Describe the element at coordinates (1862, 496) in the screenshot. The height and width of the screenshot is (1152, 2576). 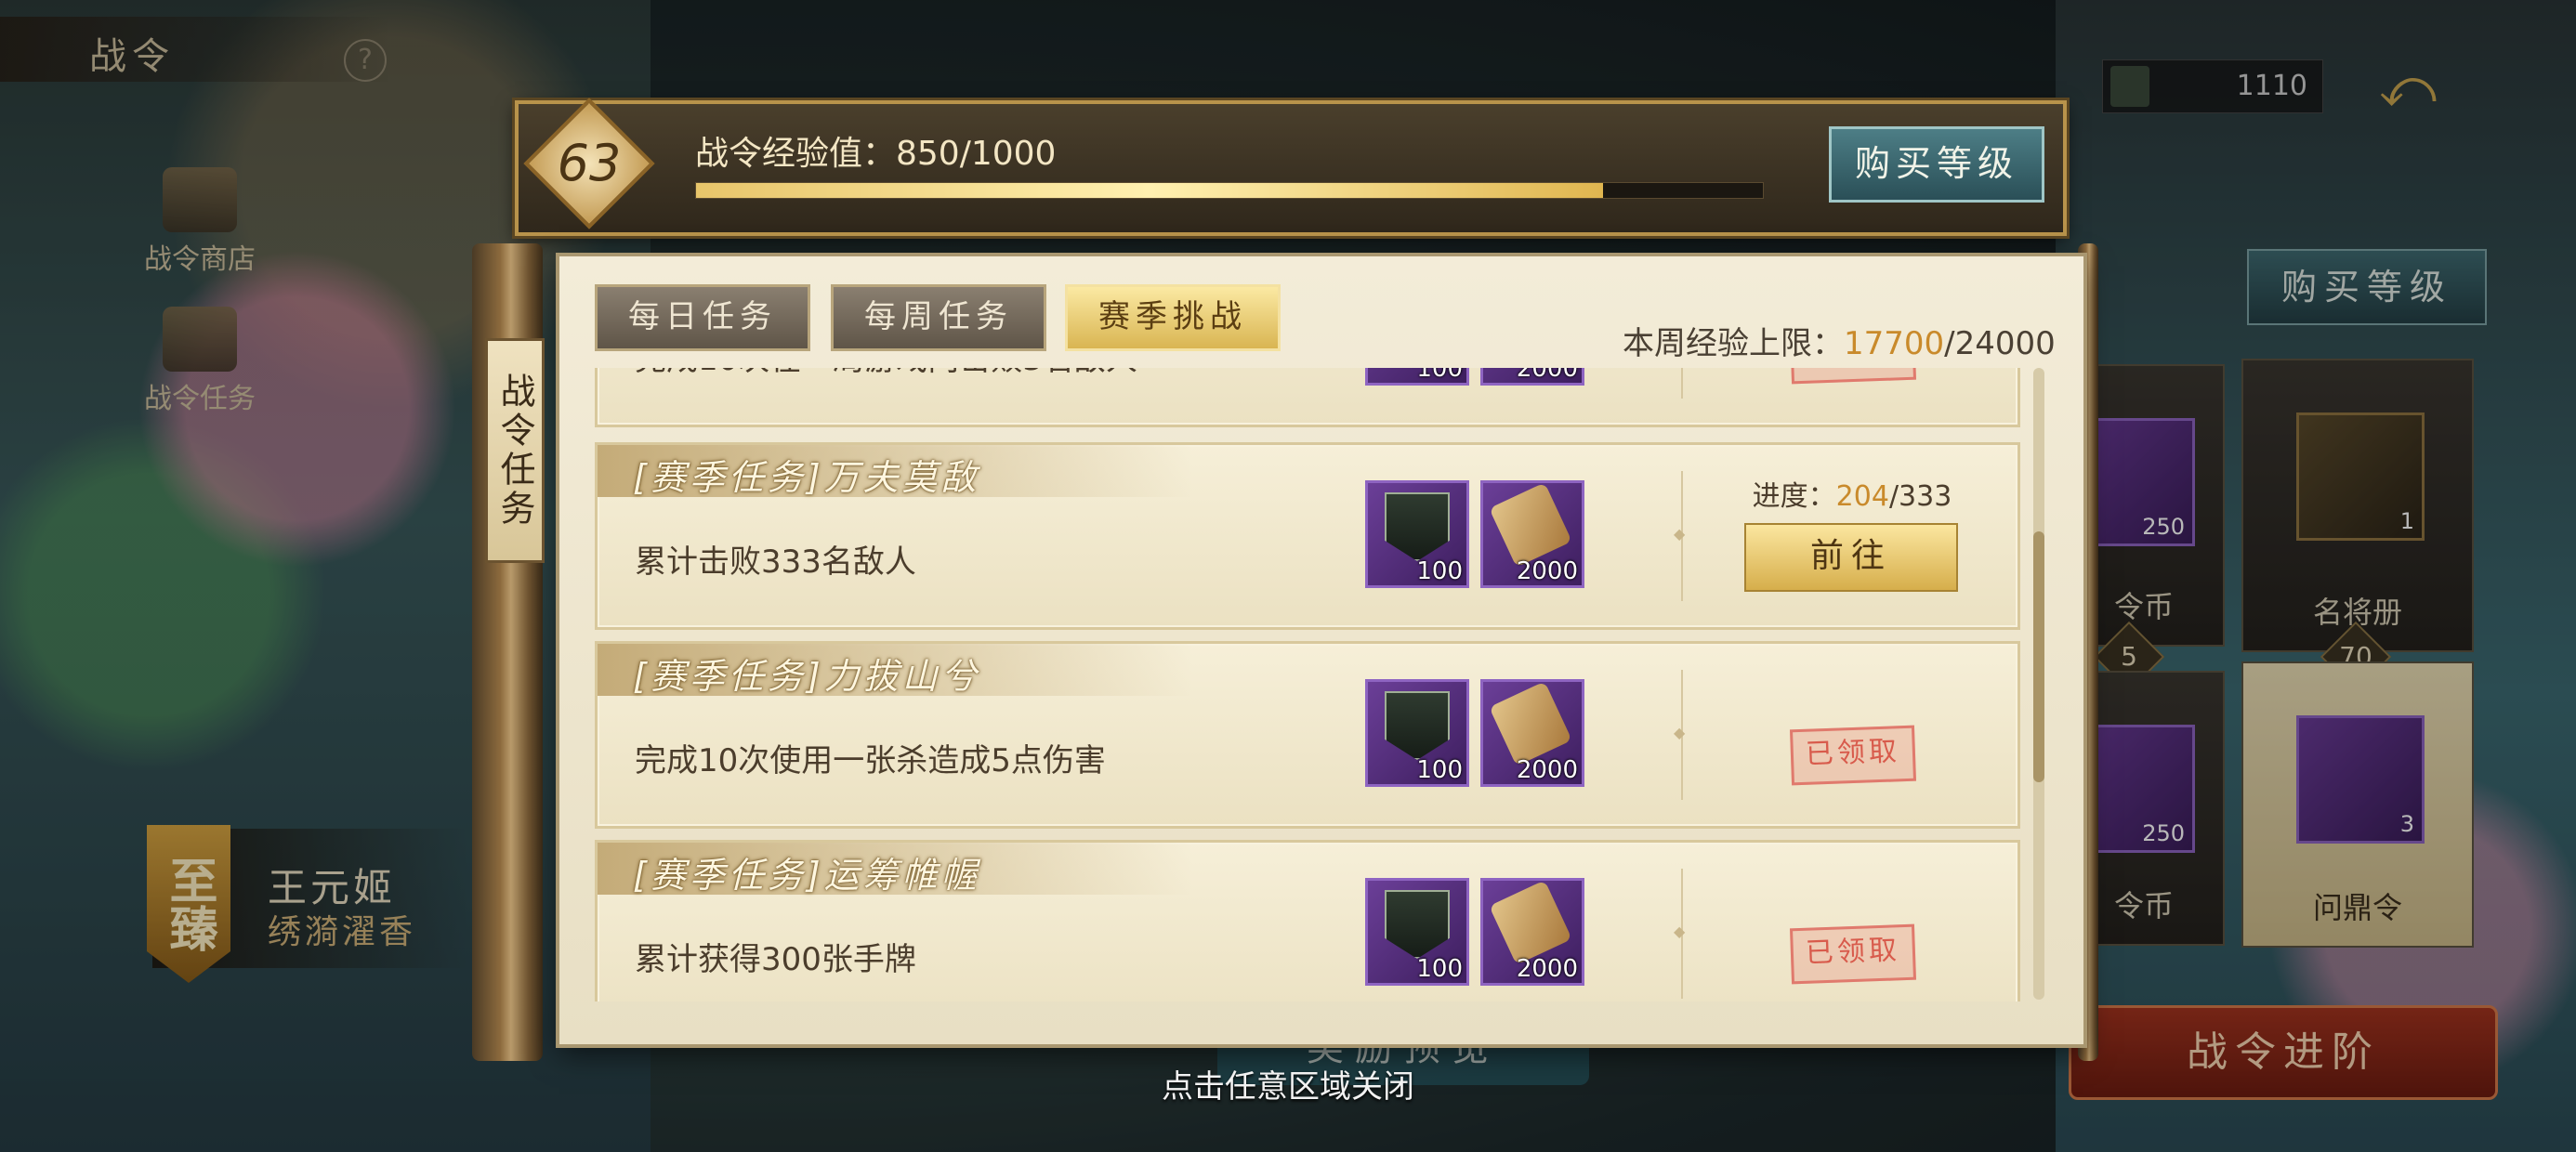
I see `progress-current: 204` at that location.